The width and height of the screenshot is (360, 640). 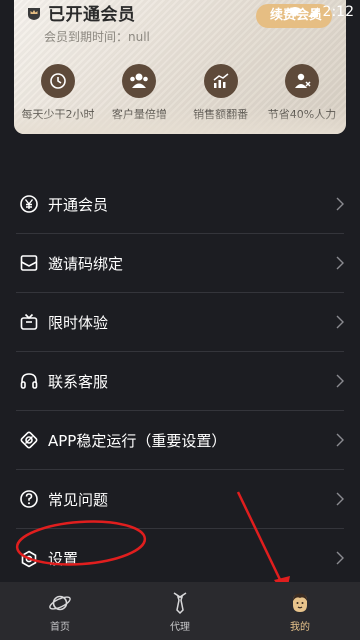 I want to click on member-expire-text: 会员到期时间：null, so click(x=97, y=37).